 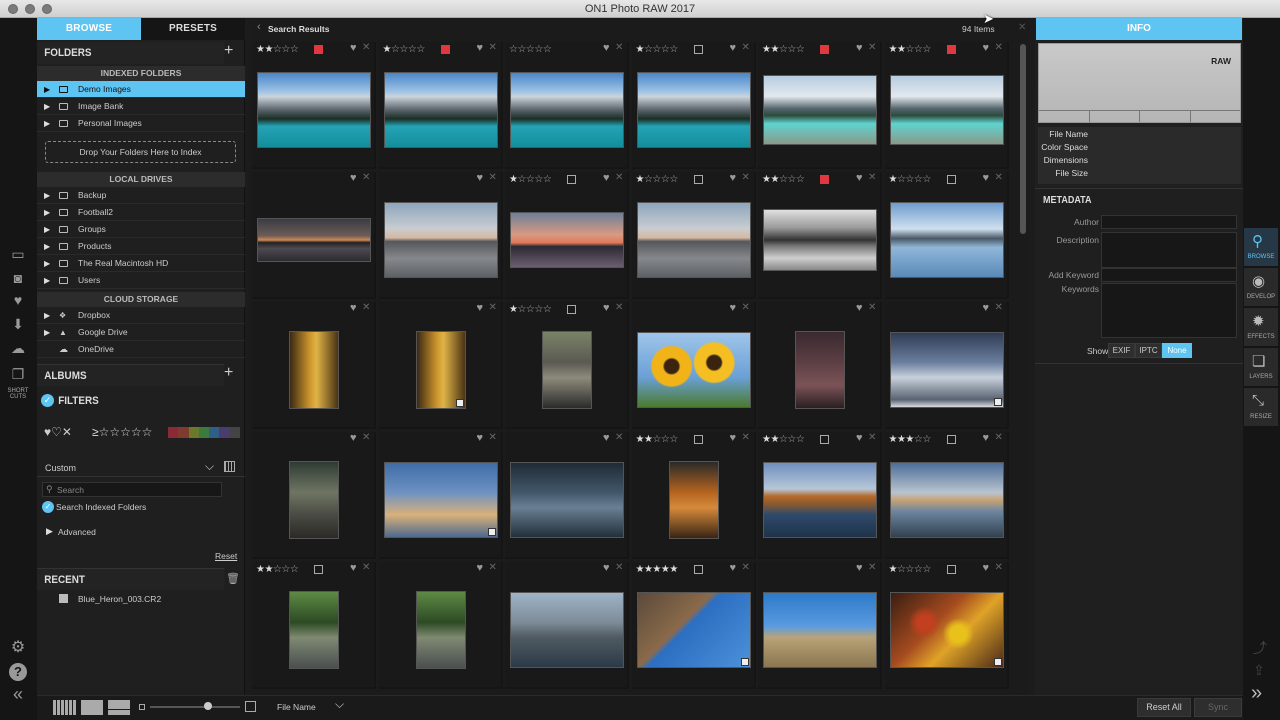 I want to click on grid-cell: ★★★☆☆ ♥ ✕, so click(x=946, y=495).